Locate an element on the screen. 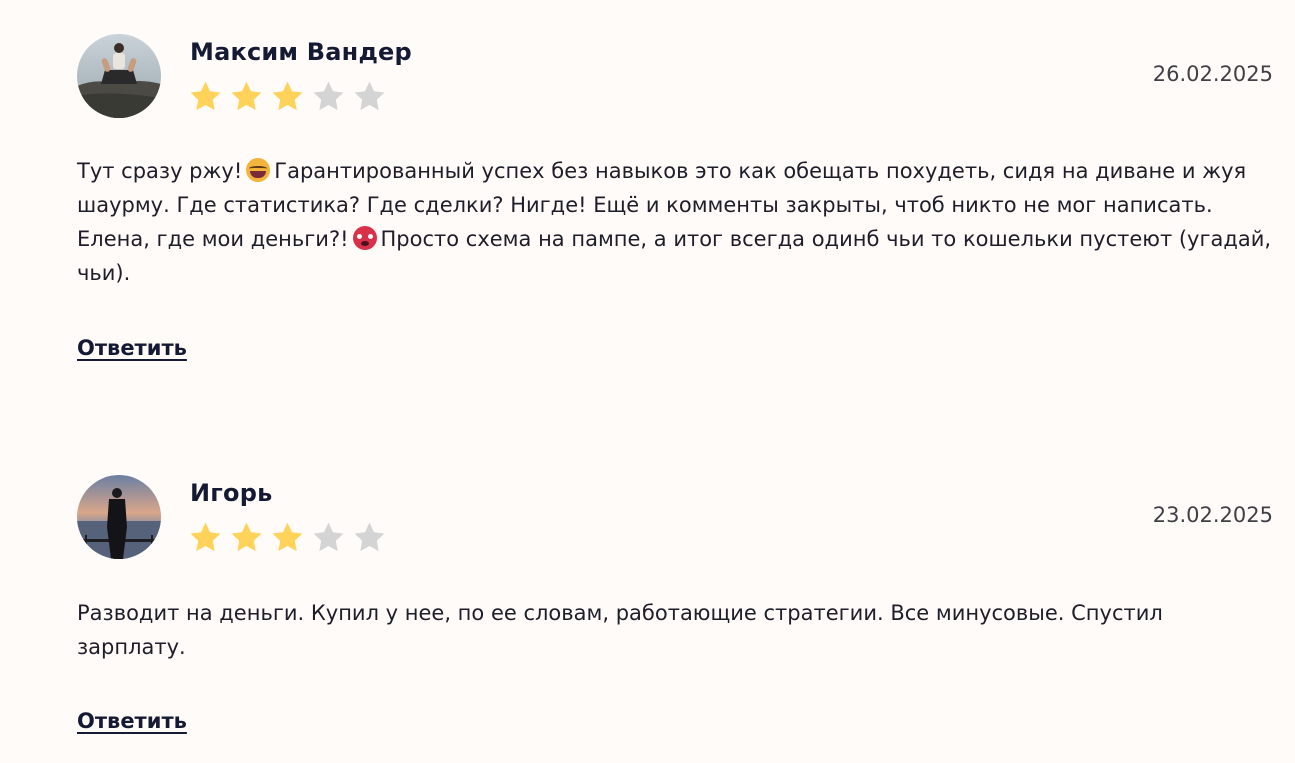 The height and width of the screenshot is (763, 1295). angry-emoji-icon is located at coordinates (364, 238).